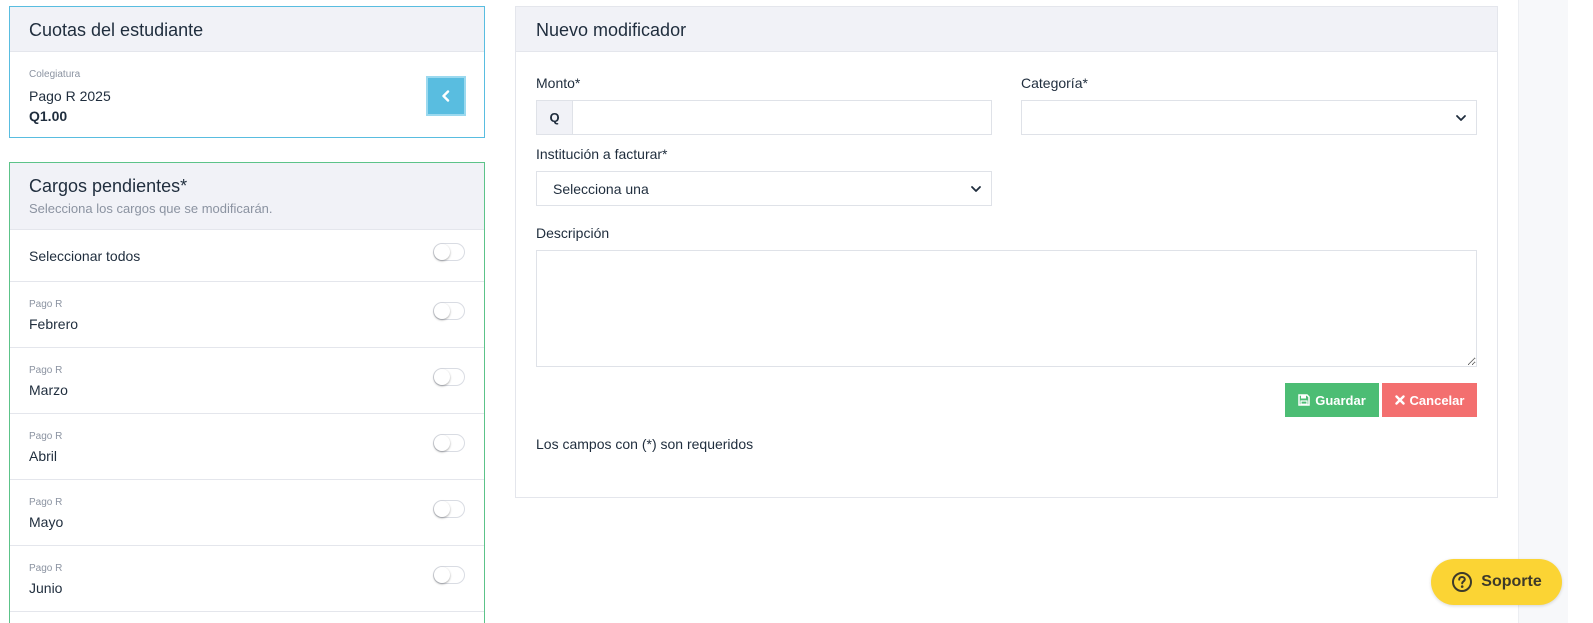 The image size is (1593, 623). I want to click on floppy-disk-icon, so click(1304, 400).